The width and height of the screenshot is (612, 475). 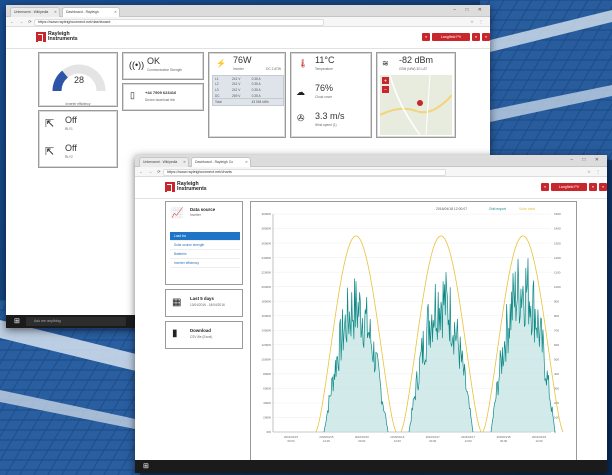 What do you see at coordinates (69, 129) in the screenshot?
I see `relay1-label: RLY1` at bounding box center [69, 129].